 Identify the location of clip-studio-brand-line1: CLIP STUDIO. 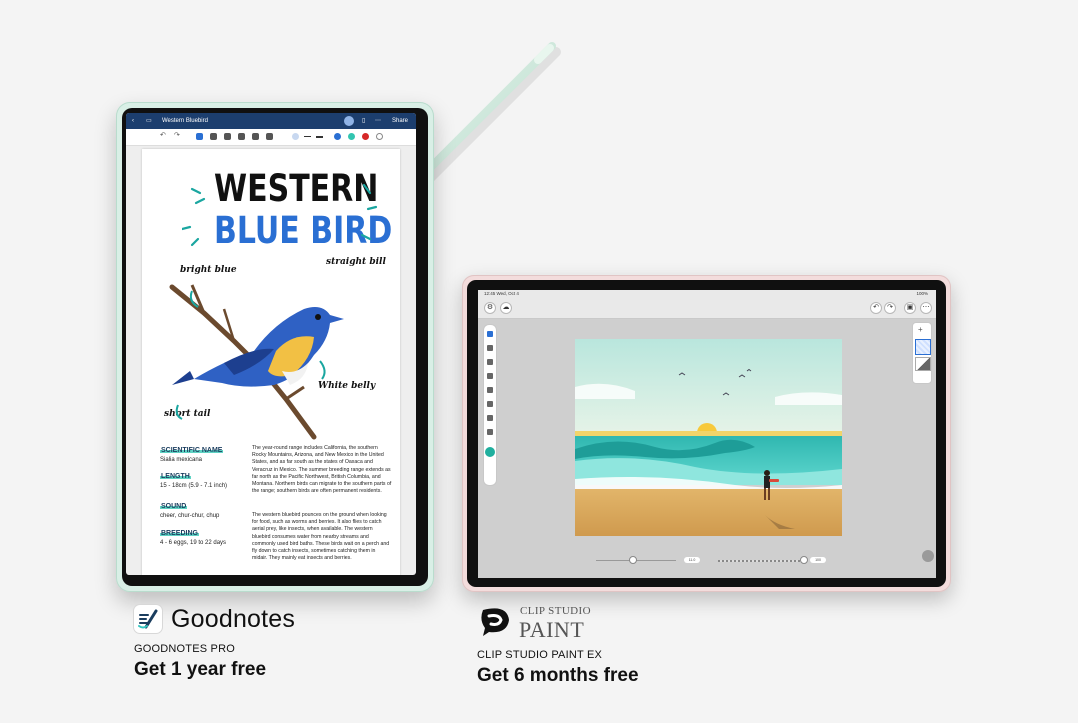
(555, 611).